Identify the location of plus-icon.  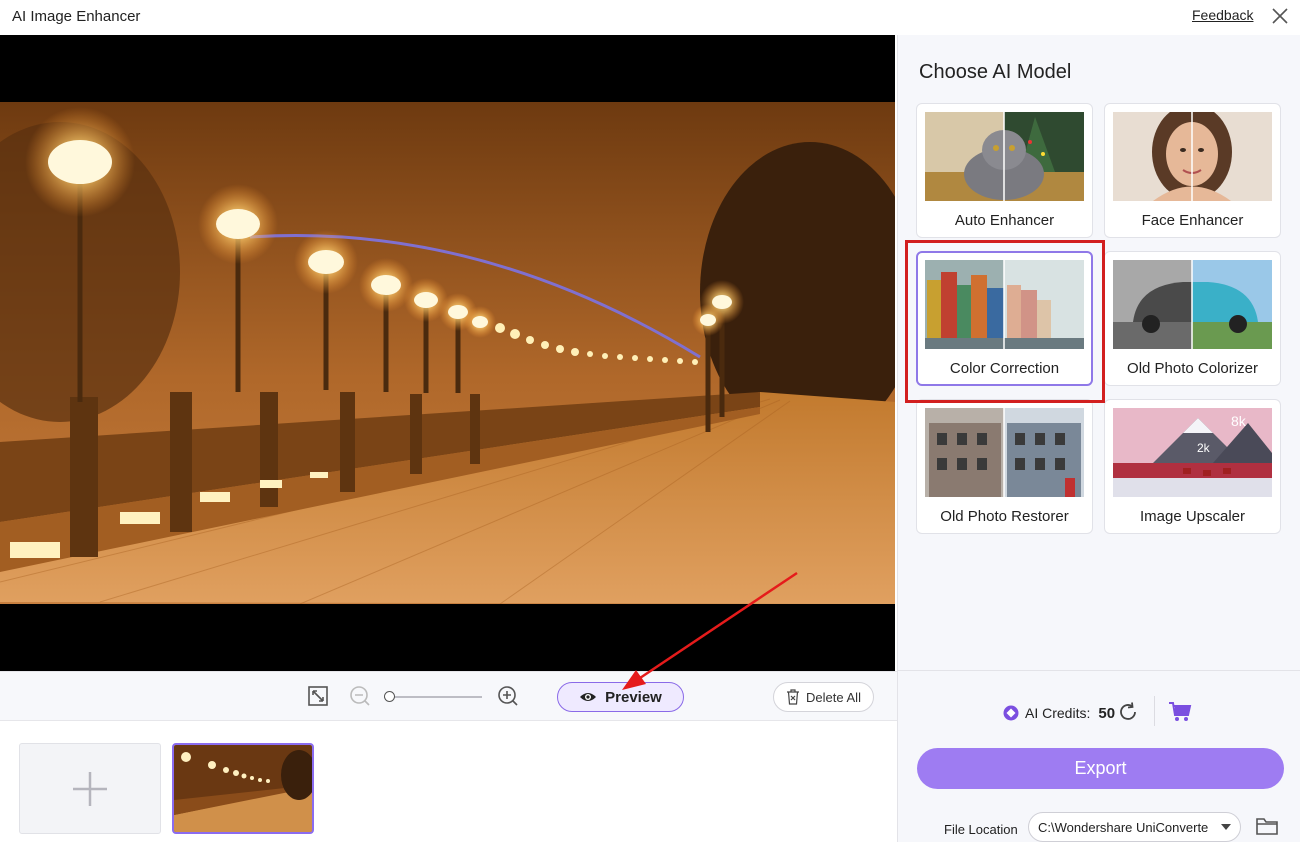
(90, 789).